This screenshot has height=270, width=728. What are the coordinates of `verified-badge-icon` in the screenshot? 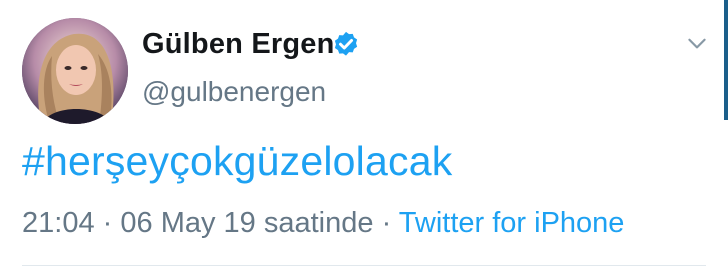 It's located at (346, 43).